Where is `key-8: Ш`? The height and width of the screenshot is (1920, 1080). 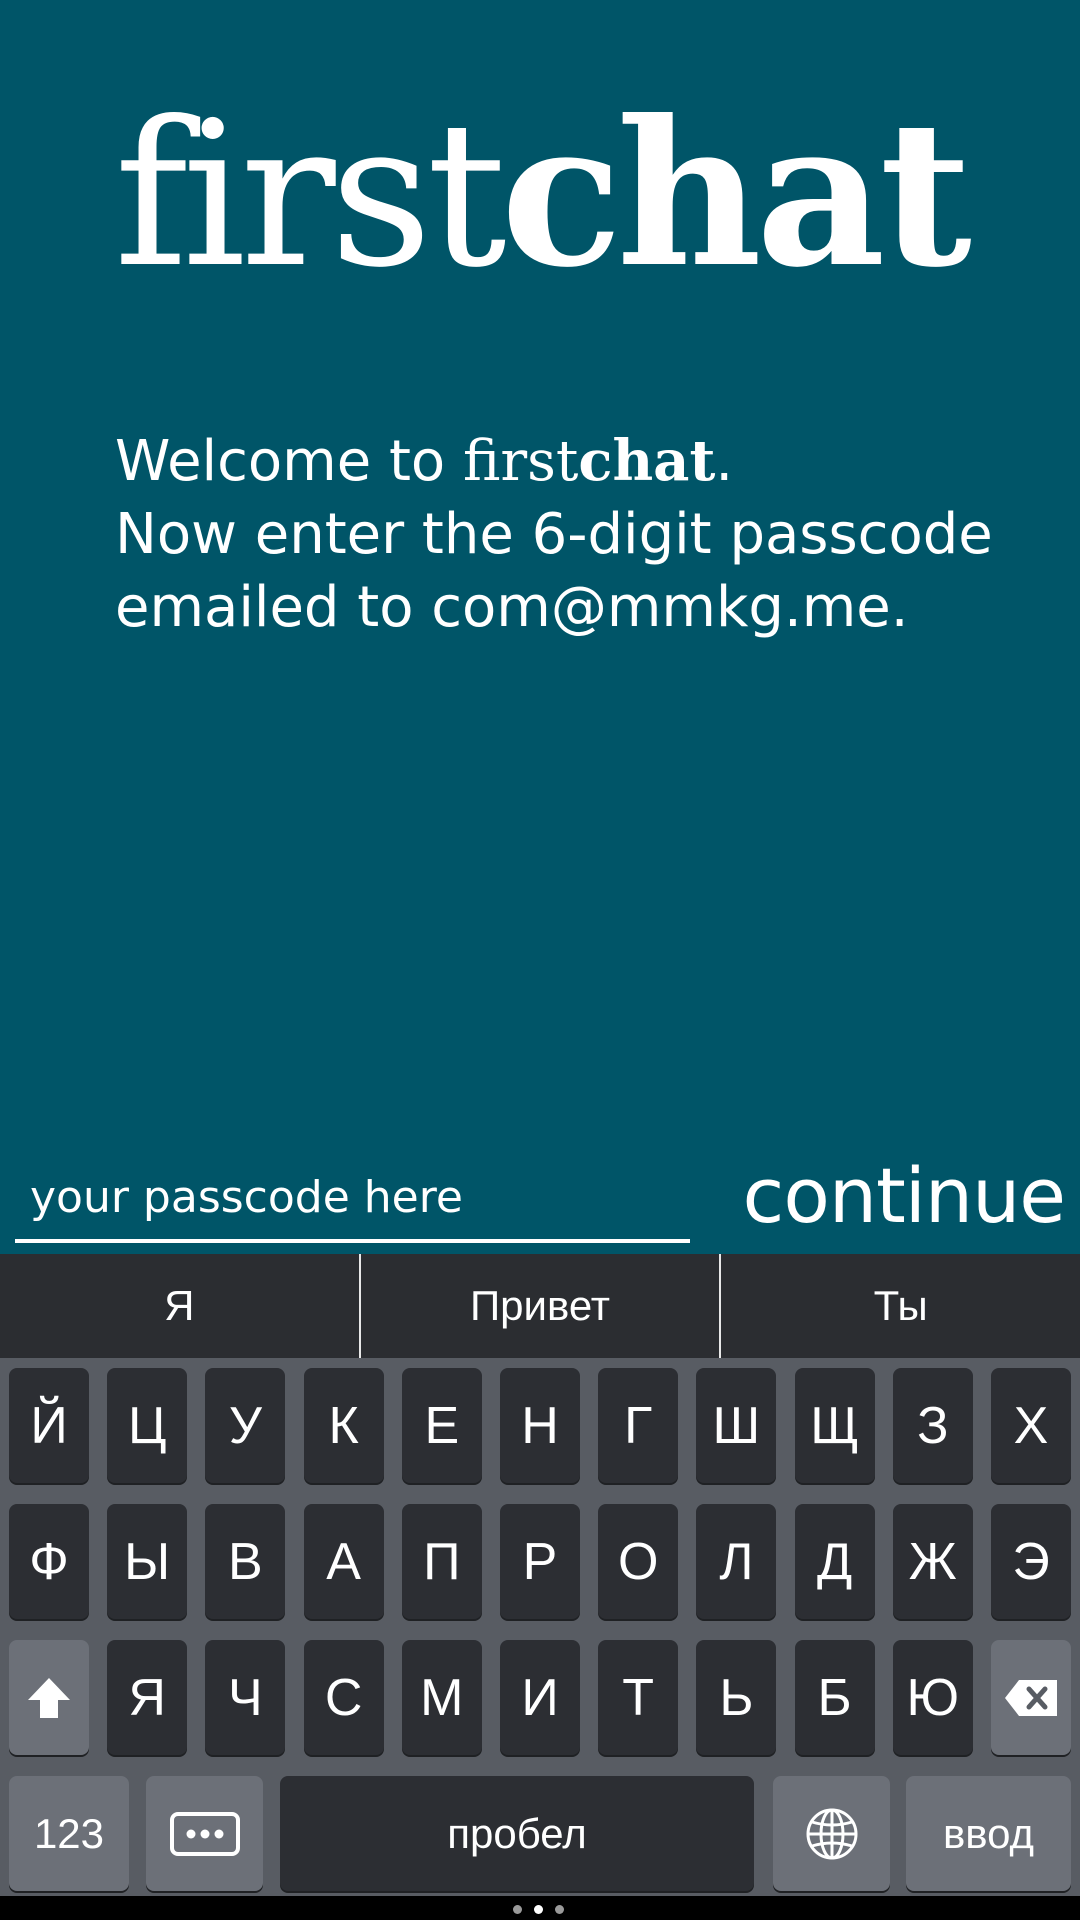 key-8: Ш is located at coordinates (736, 1425).